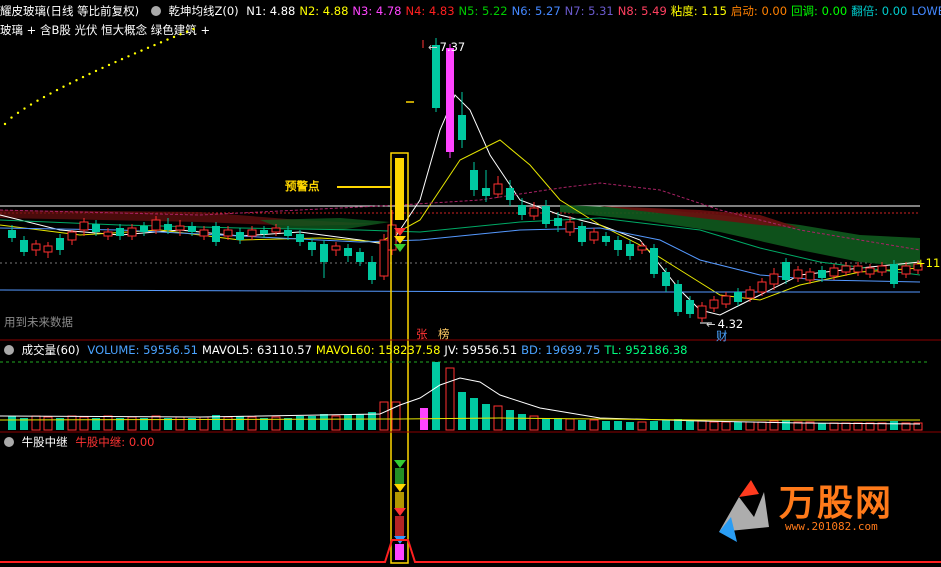 Image resolution: width=941 pixels, height=567 pixels. Describe the element at coordinates (928, 263) in the screenshot. I see `right-price-label: +11.` at that location.